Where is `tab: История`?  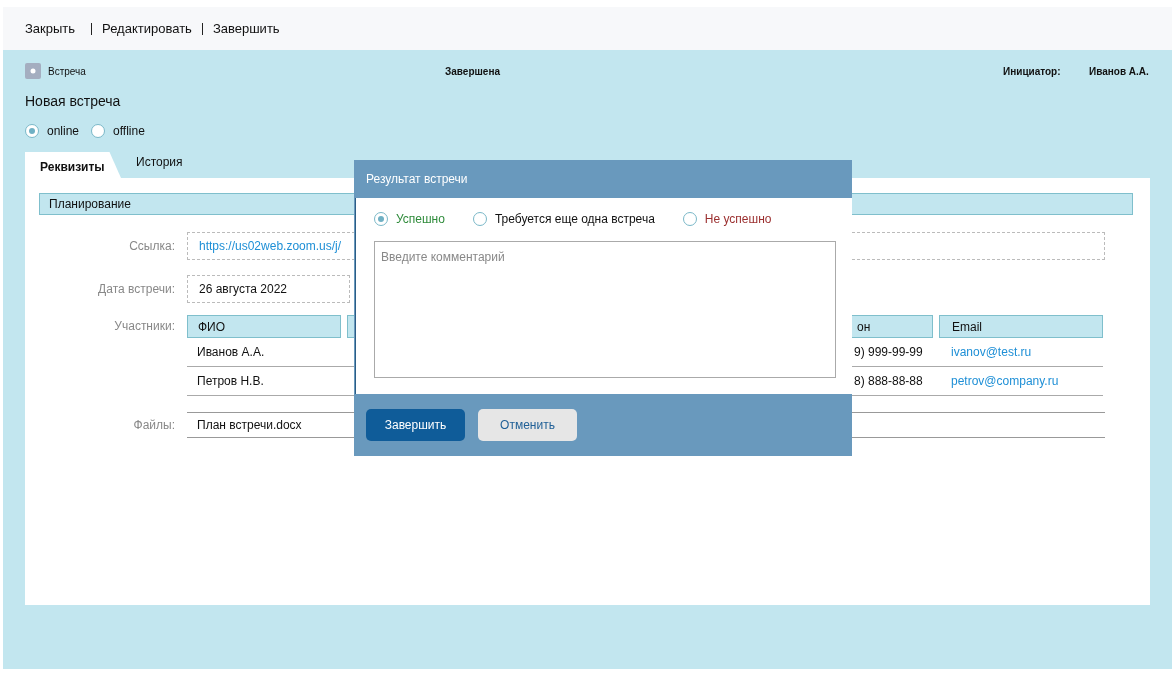
tab: История is located at coordinates (163, 165).